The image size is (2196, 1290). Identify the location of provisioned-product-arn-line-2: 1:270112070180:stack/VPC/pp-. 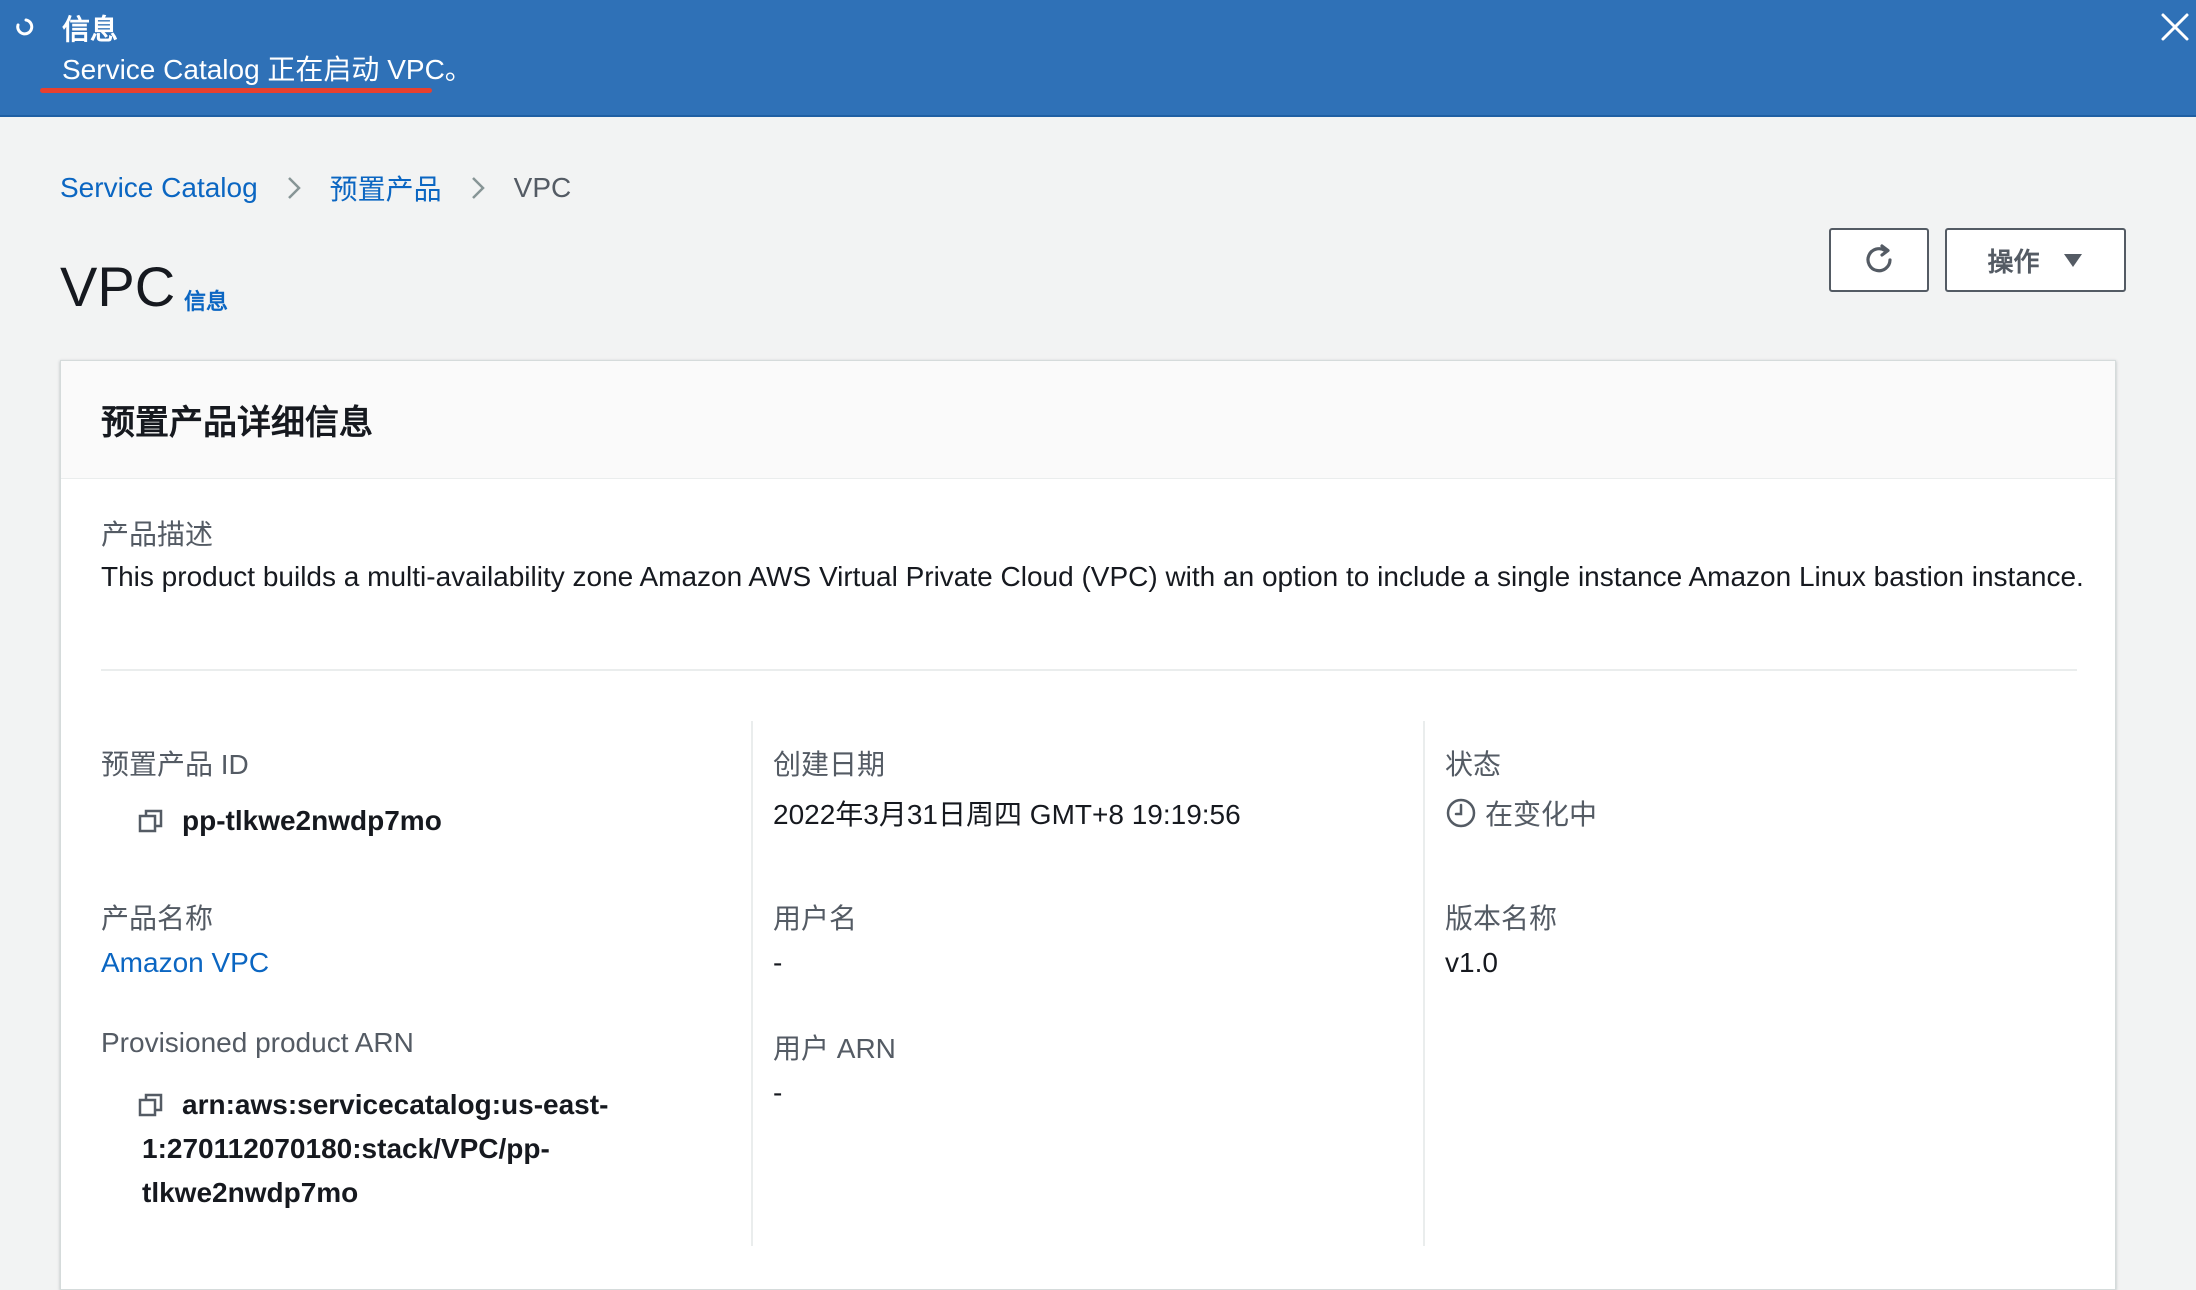
(346, 1148).